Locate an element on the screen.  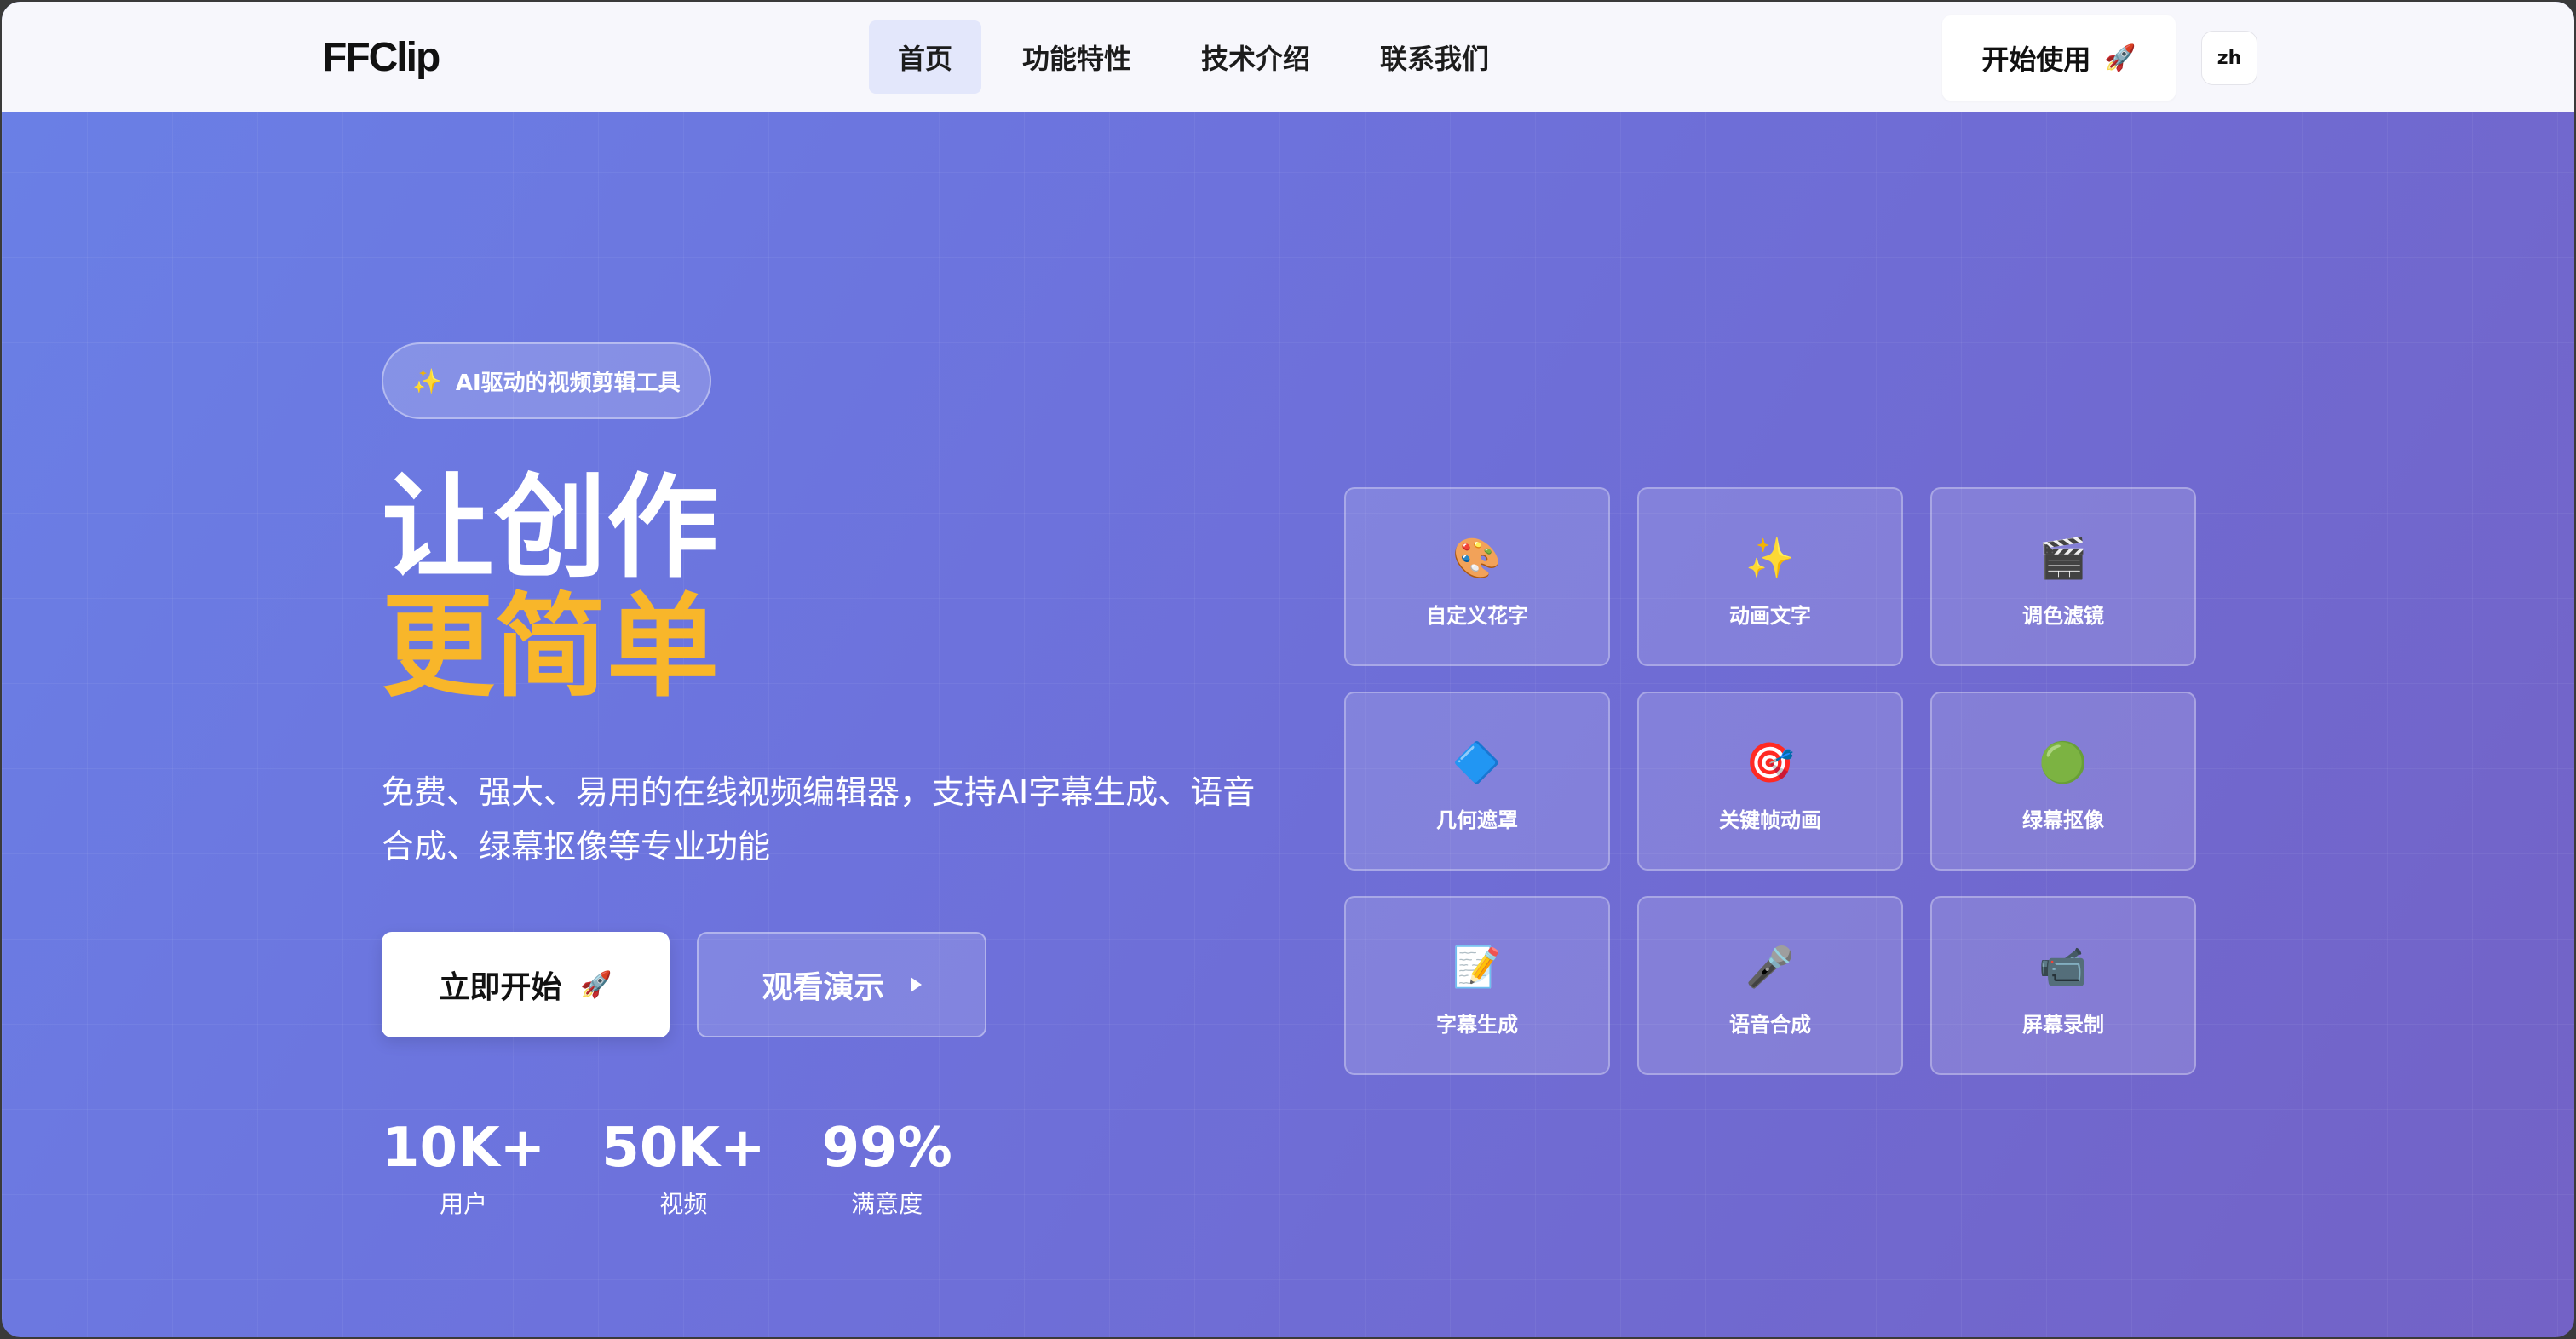
hero-badge: ✨ AI驱动的视频剪辑工具 is located at coordinates (546, 380).